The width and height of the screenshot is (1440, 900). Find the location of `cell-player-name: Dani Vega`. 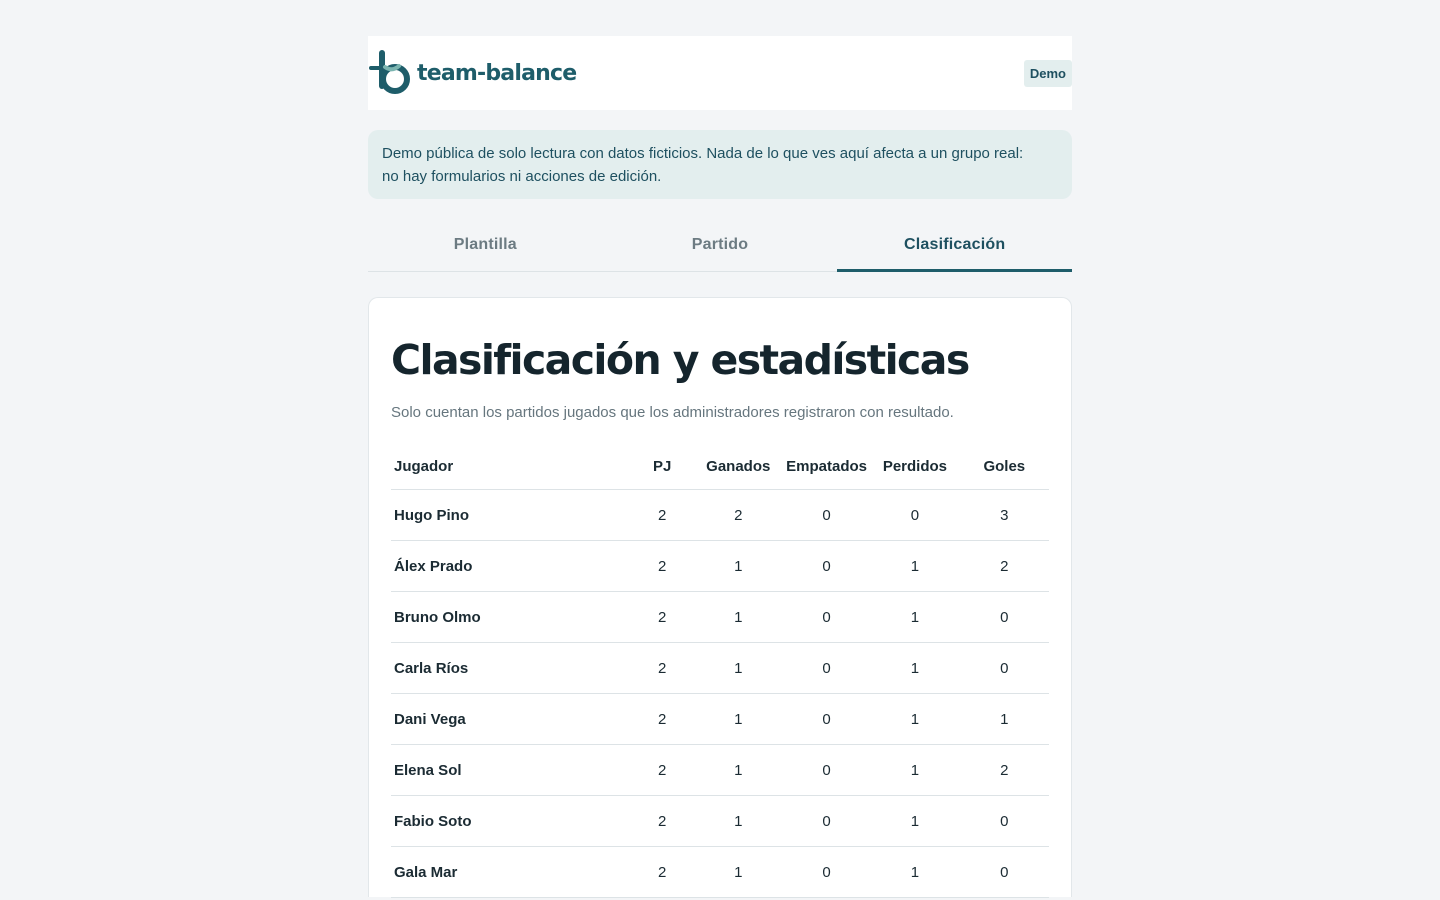

cell-player-name: Dani Vega is located at coordinates (511, 719).